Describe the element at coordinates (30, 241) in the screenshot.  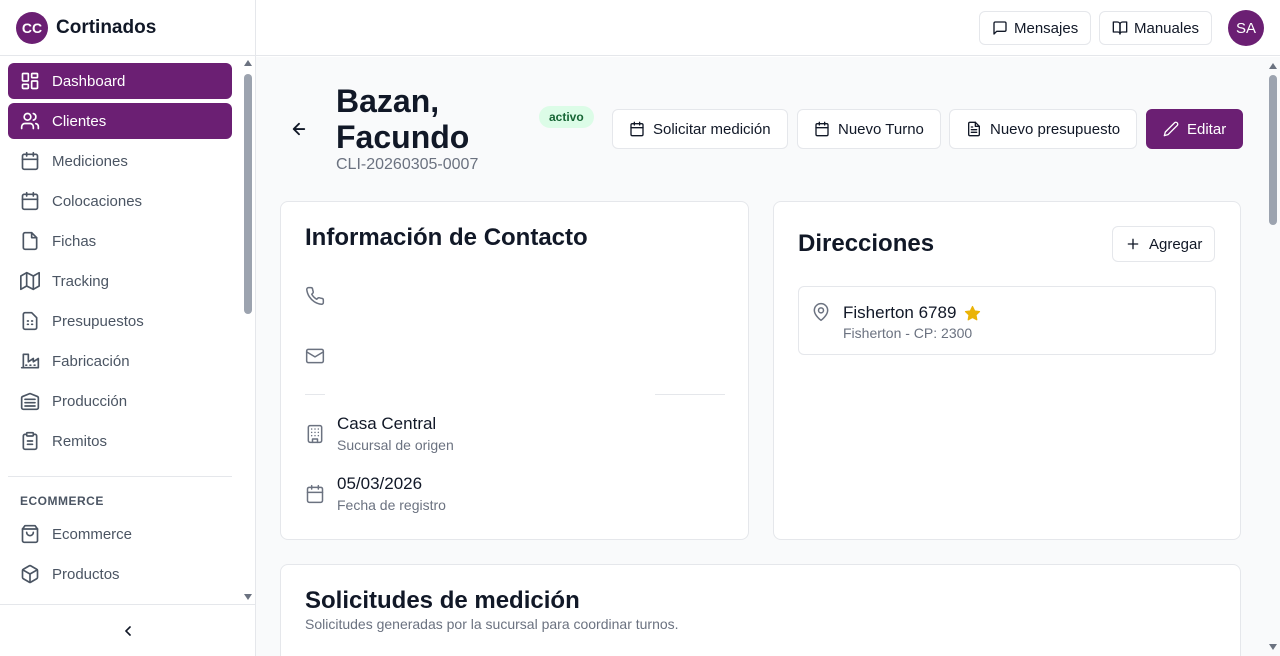
I see `file-icon` at that location.